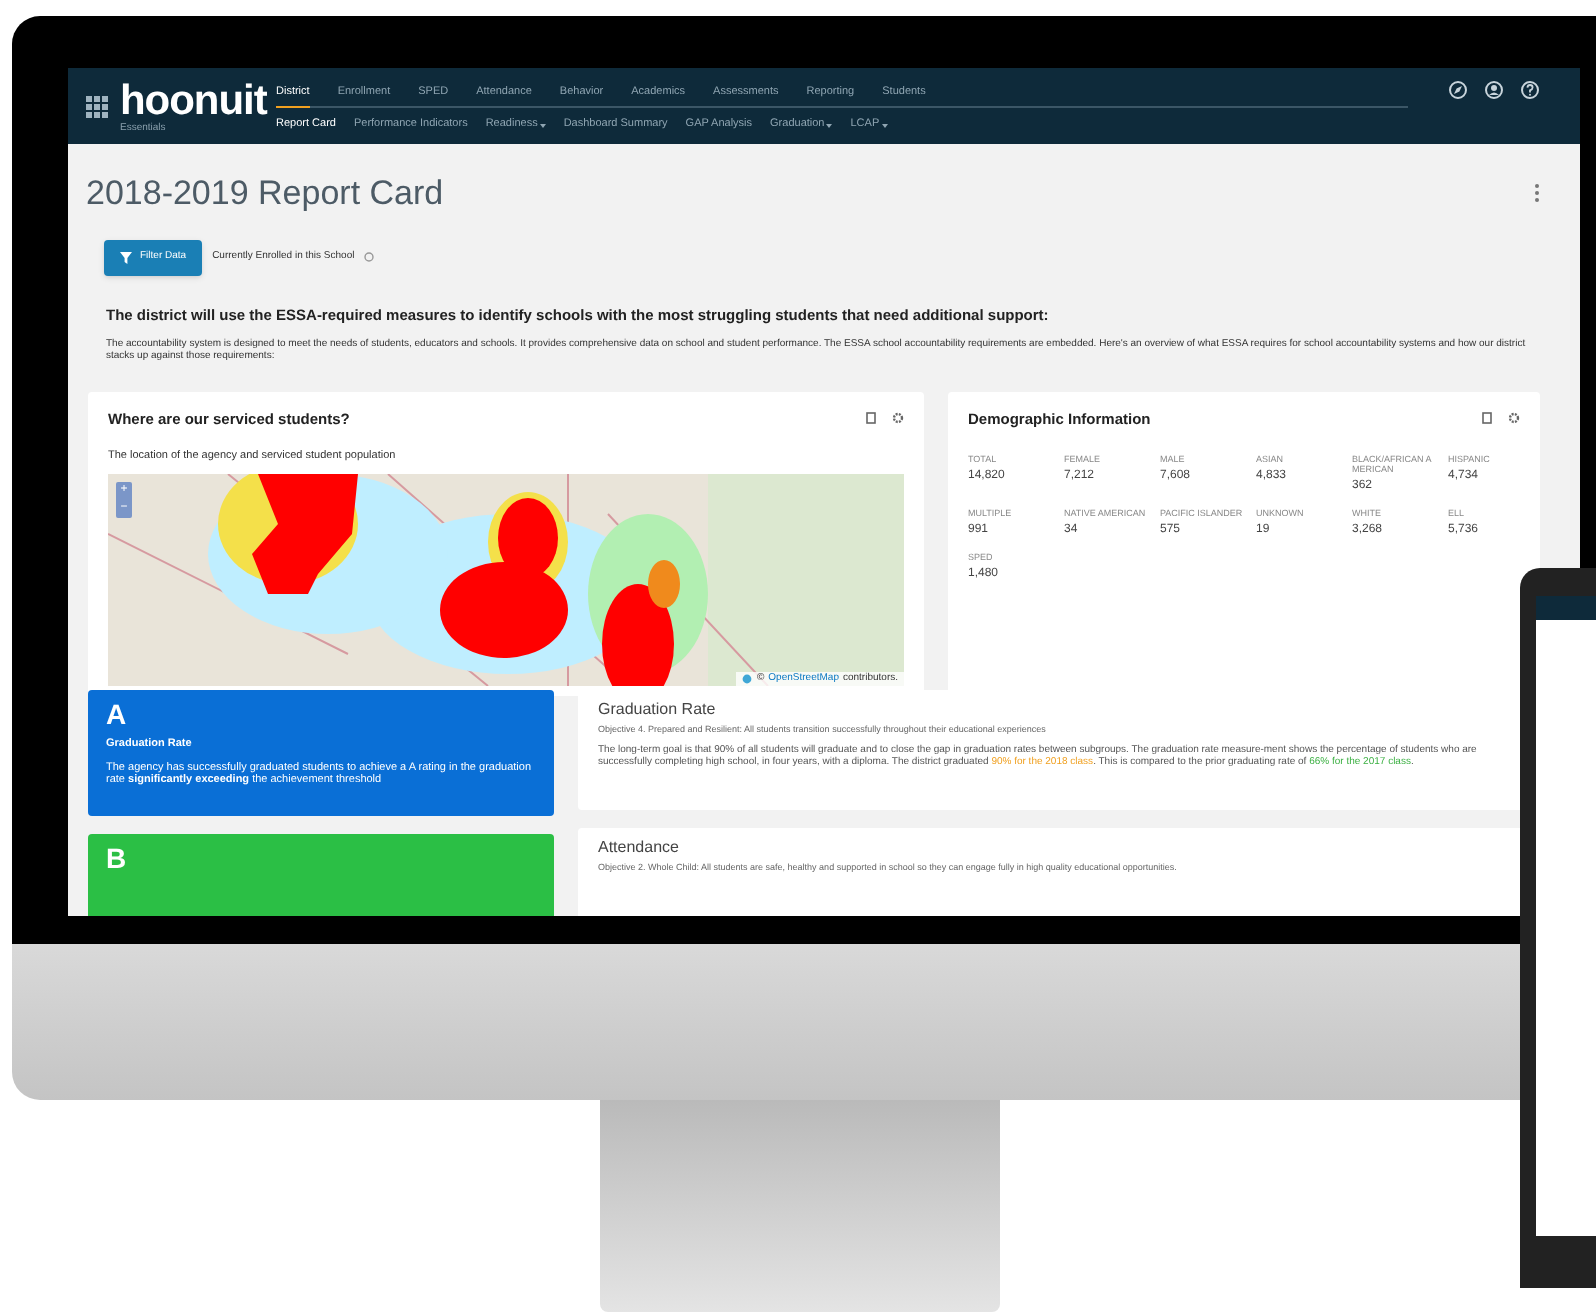  I want to click on more-options-icon, so click(1537, 193).